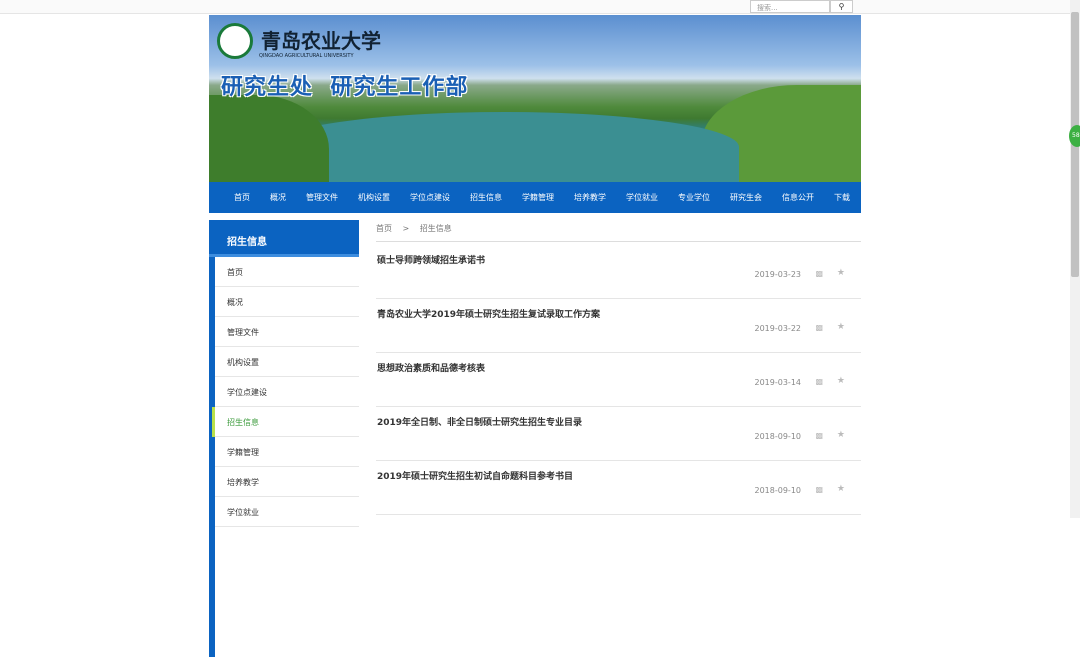 The height and width of the screenshot is (657, 1080). What do you see at coordinates (504, 147) in the screenshot?
I see `banner-lake` at bounding box center [504, 147].